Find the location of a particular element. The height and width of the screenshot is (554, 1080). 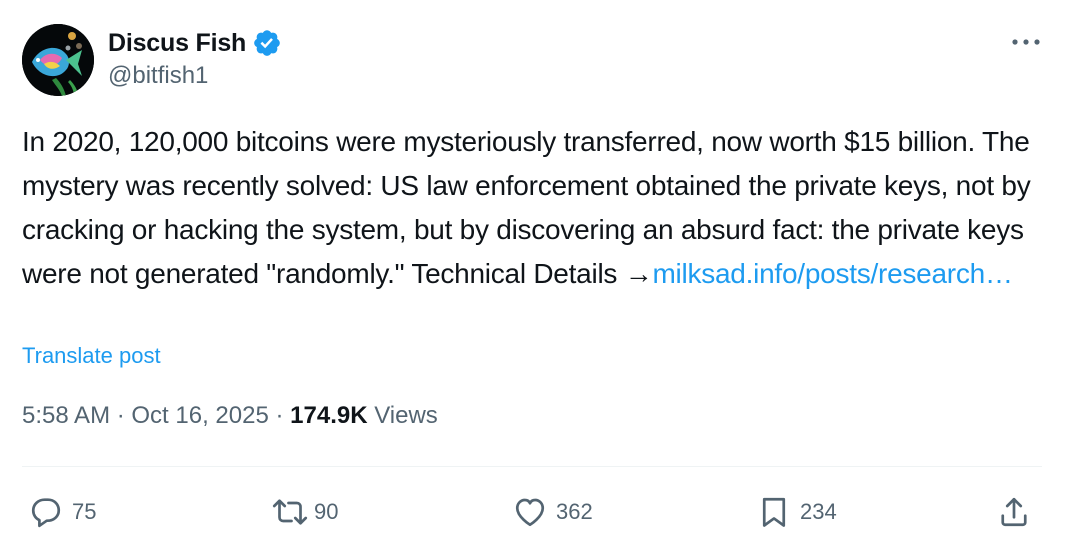

post-time: 5:58 AM is located at coordinates (66, 416).